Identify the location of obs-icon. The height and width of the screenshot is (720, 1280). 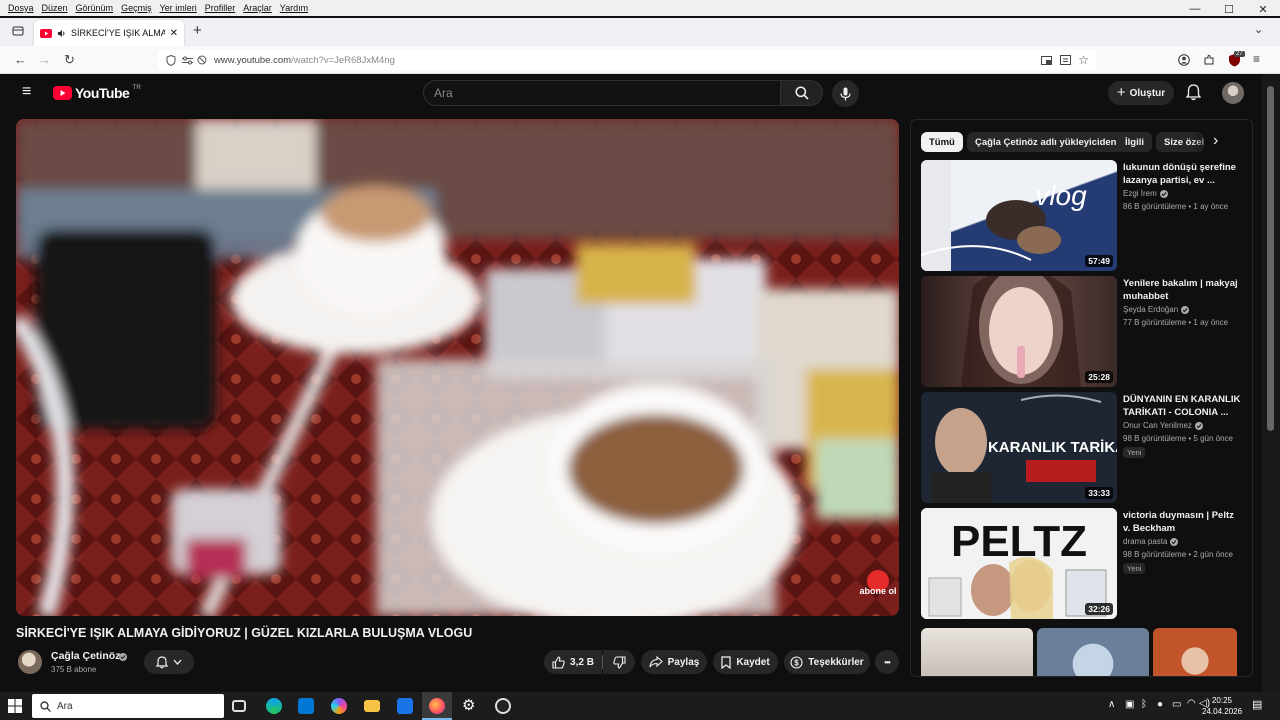
(503, 706).